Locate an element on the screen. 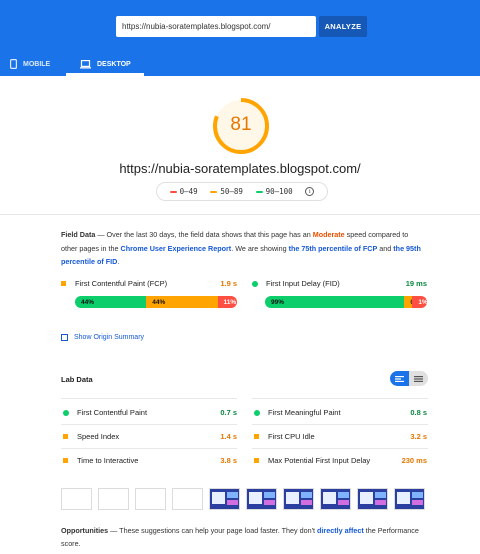  lab-metric-max-fid-value: 230 ms is located at coordinates (414, 460).